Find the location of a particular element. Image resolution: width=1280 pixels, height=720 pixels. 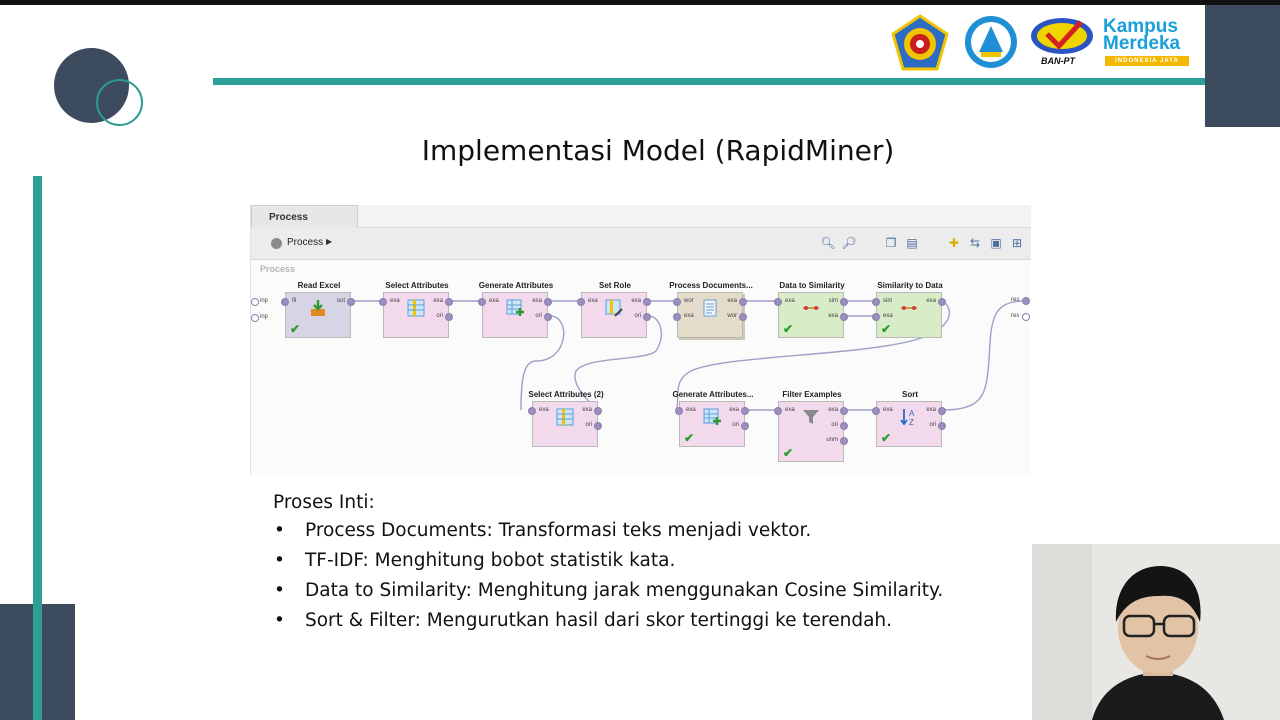

zoom-in-icon: 🔍︎ is located at coordinates (828, 243).